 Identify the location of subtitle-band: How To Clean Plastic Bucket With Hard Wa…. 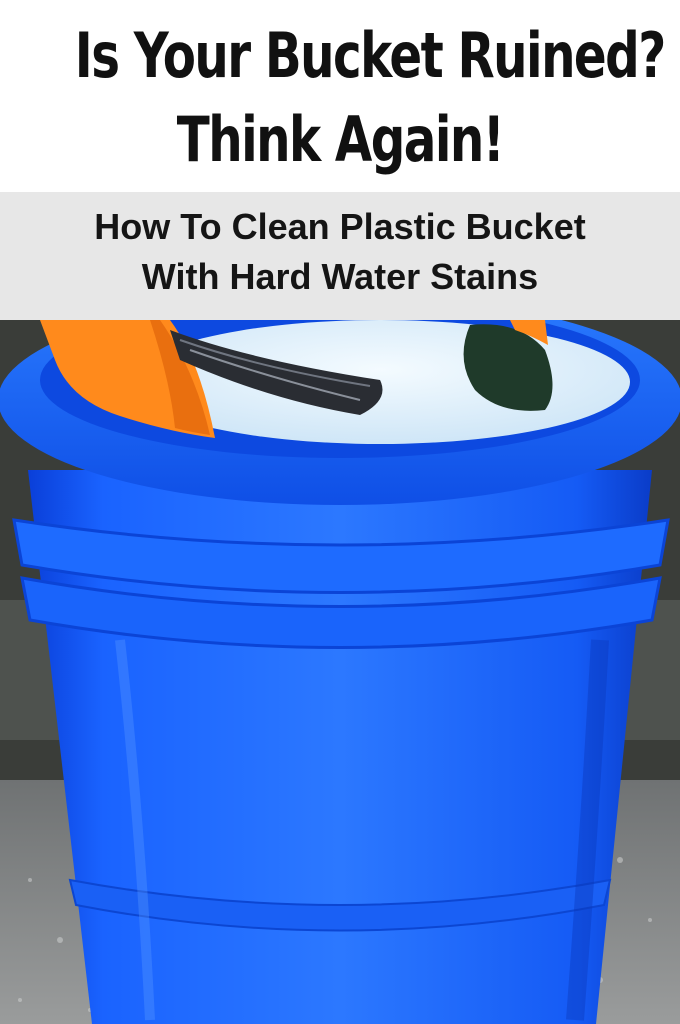
(340, 256).